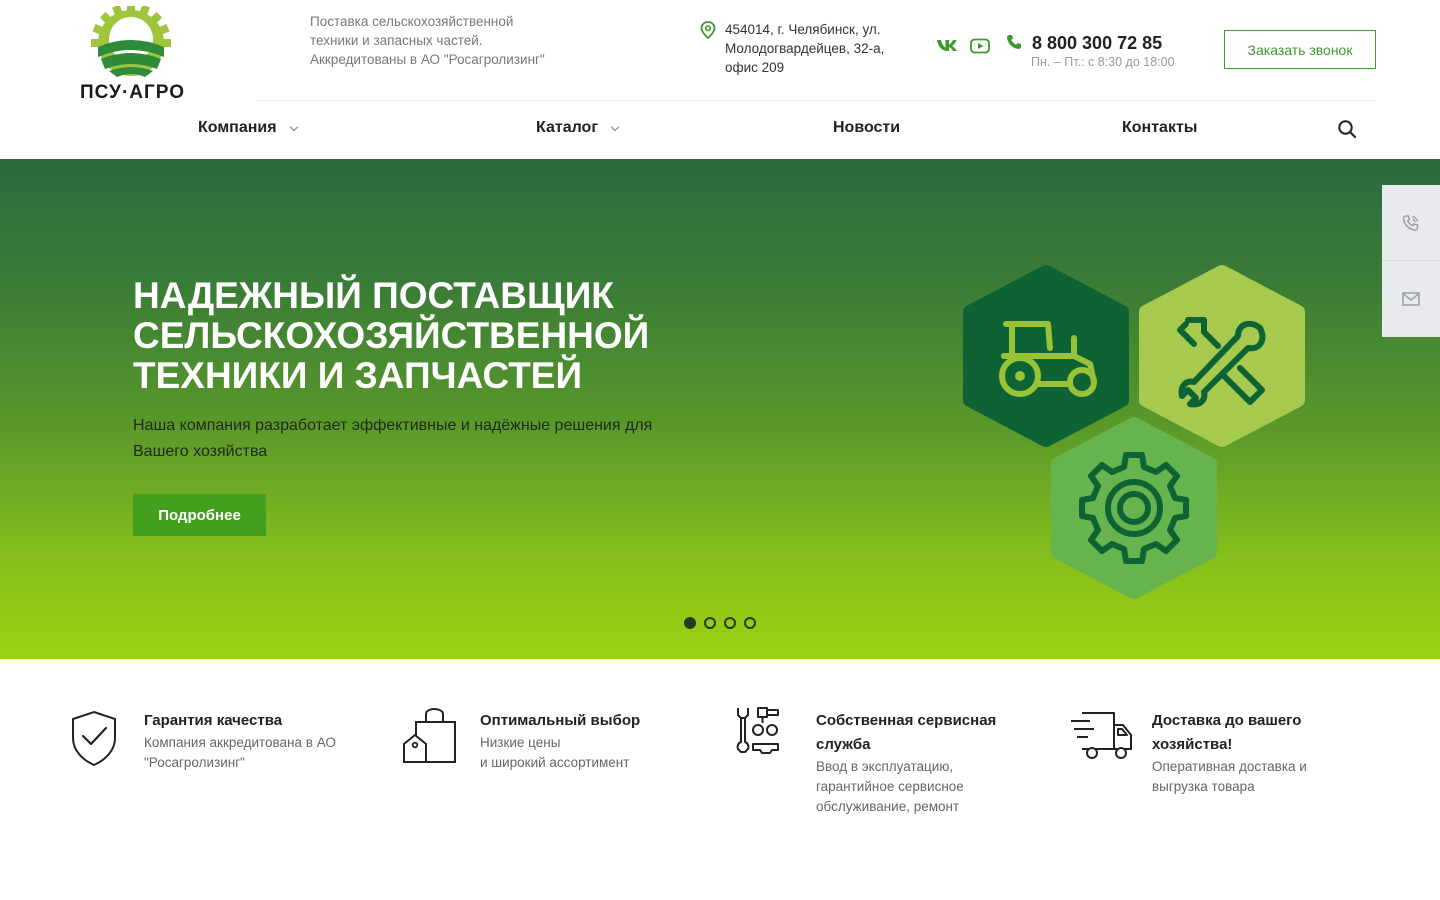 The width and height of the screenshot is (1440, 900). I want to click on phone-icon, so click(1014, 42).